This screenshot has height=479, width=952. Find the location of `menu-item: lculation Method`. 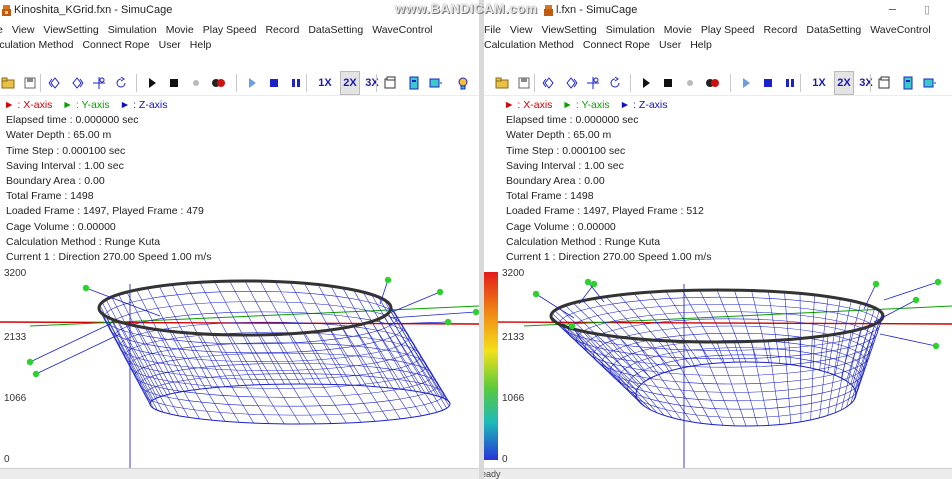

menu-item: lculation Method is located at coordinates (36, 45).